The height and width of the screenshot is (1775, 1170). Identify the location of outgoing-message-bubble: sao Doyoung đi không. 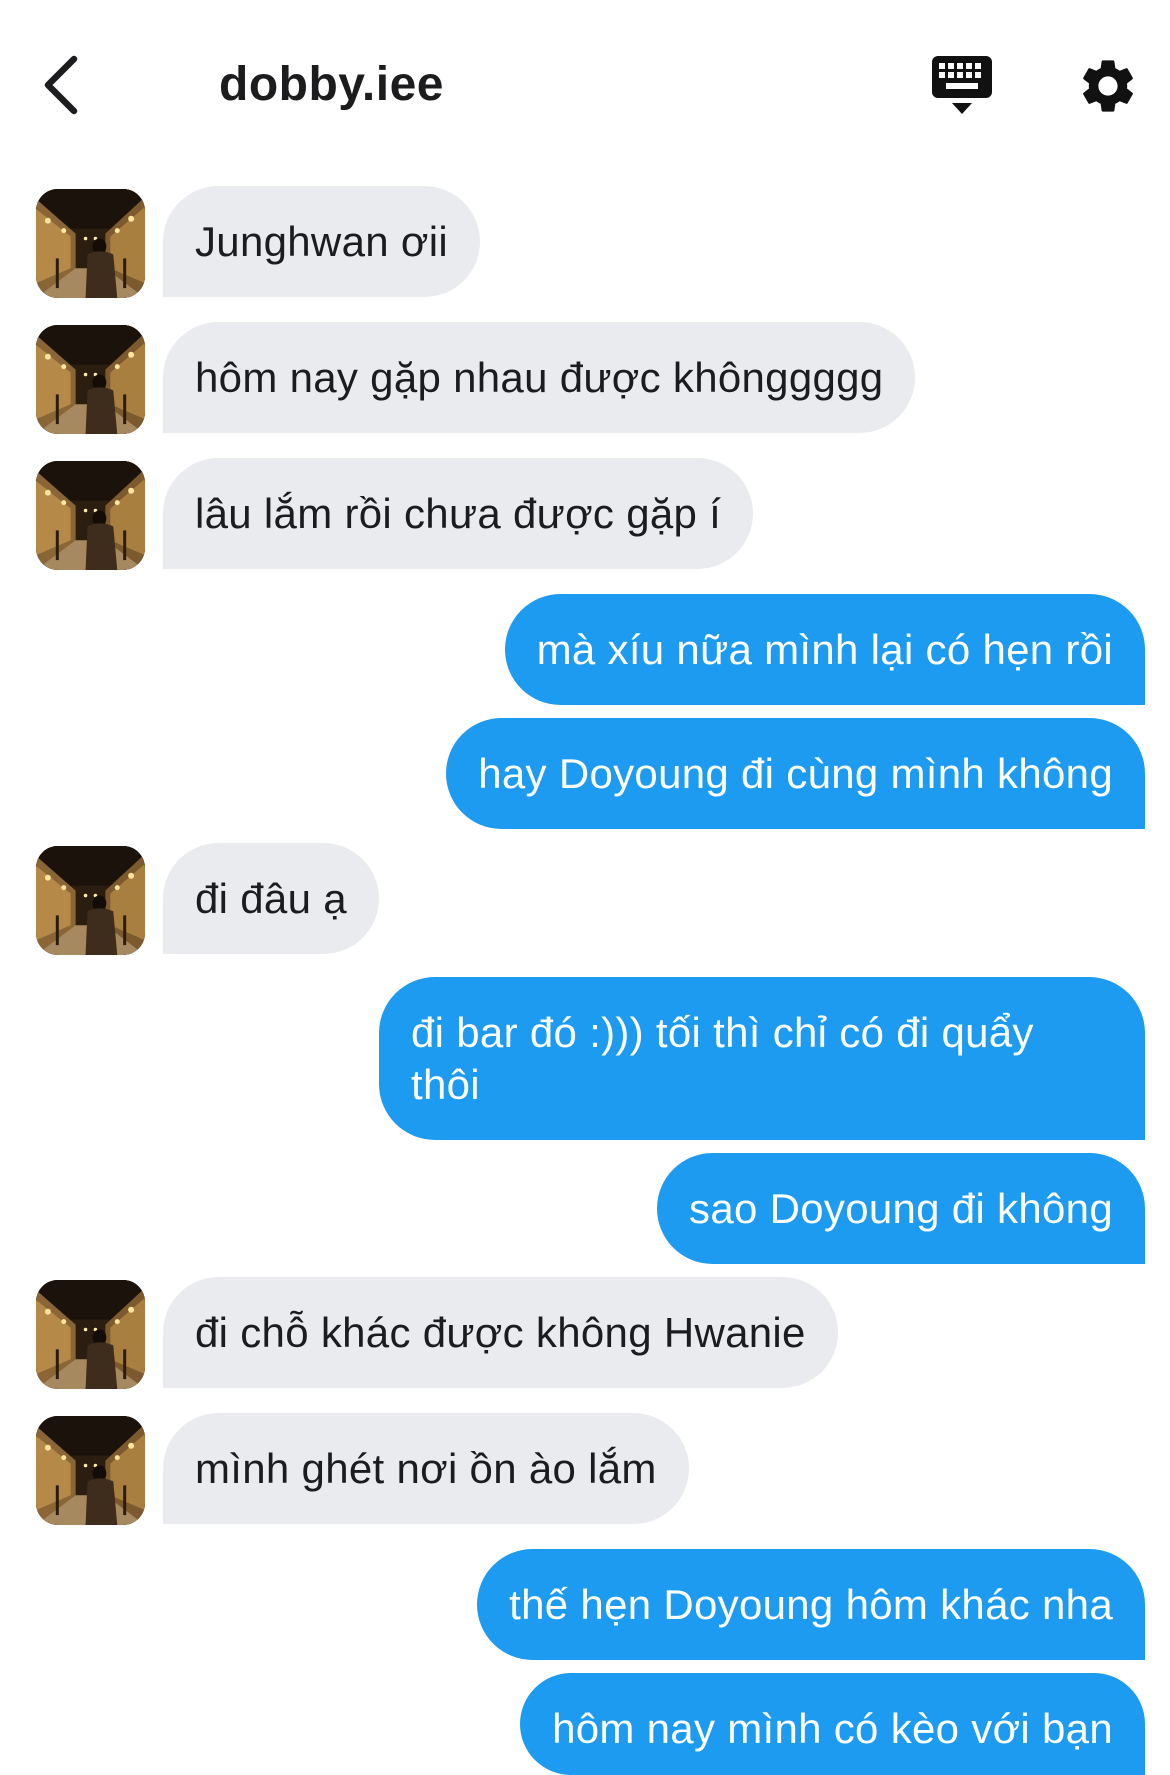
(901, 1208).